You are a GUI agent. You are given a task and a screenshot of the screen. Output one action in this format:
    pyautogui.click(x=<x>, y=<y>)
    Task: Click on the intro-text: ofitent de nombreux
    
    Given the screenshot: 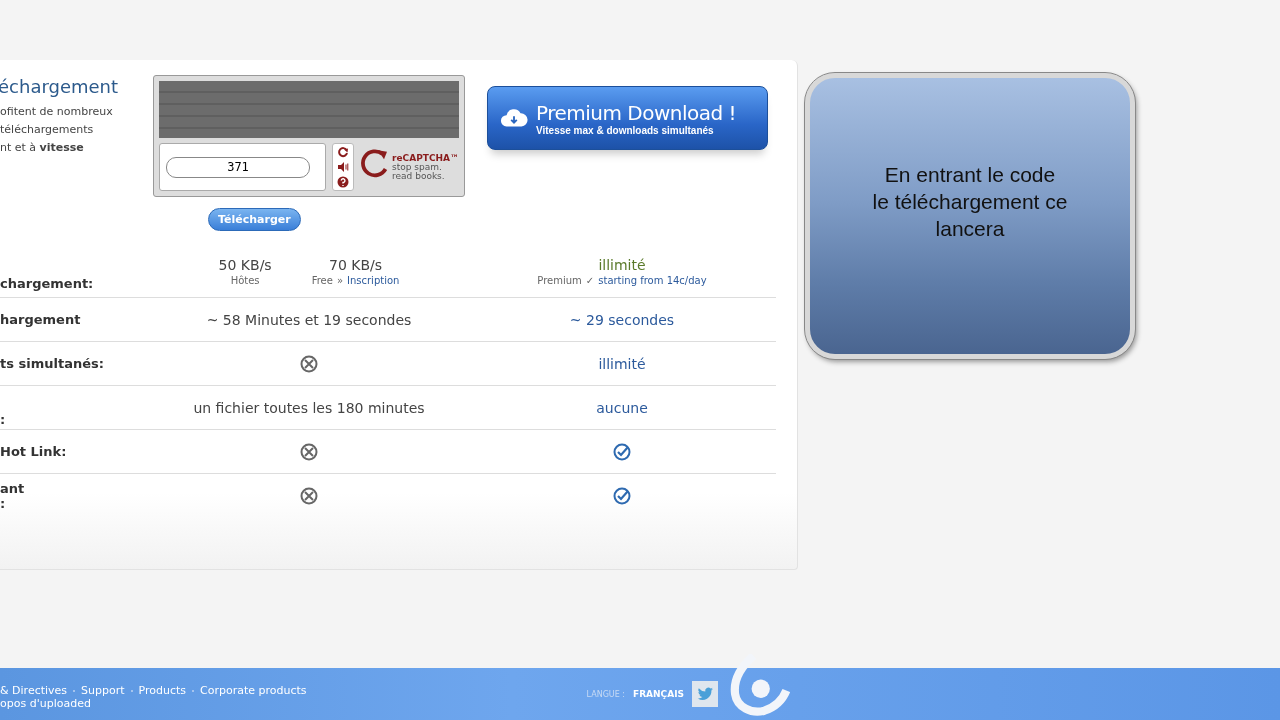 What is the action you would take?
    pyautogui.click(x=57, y=112)
    